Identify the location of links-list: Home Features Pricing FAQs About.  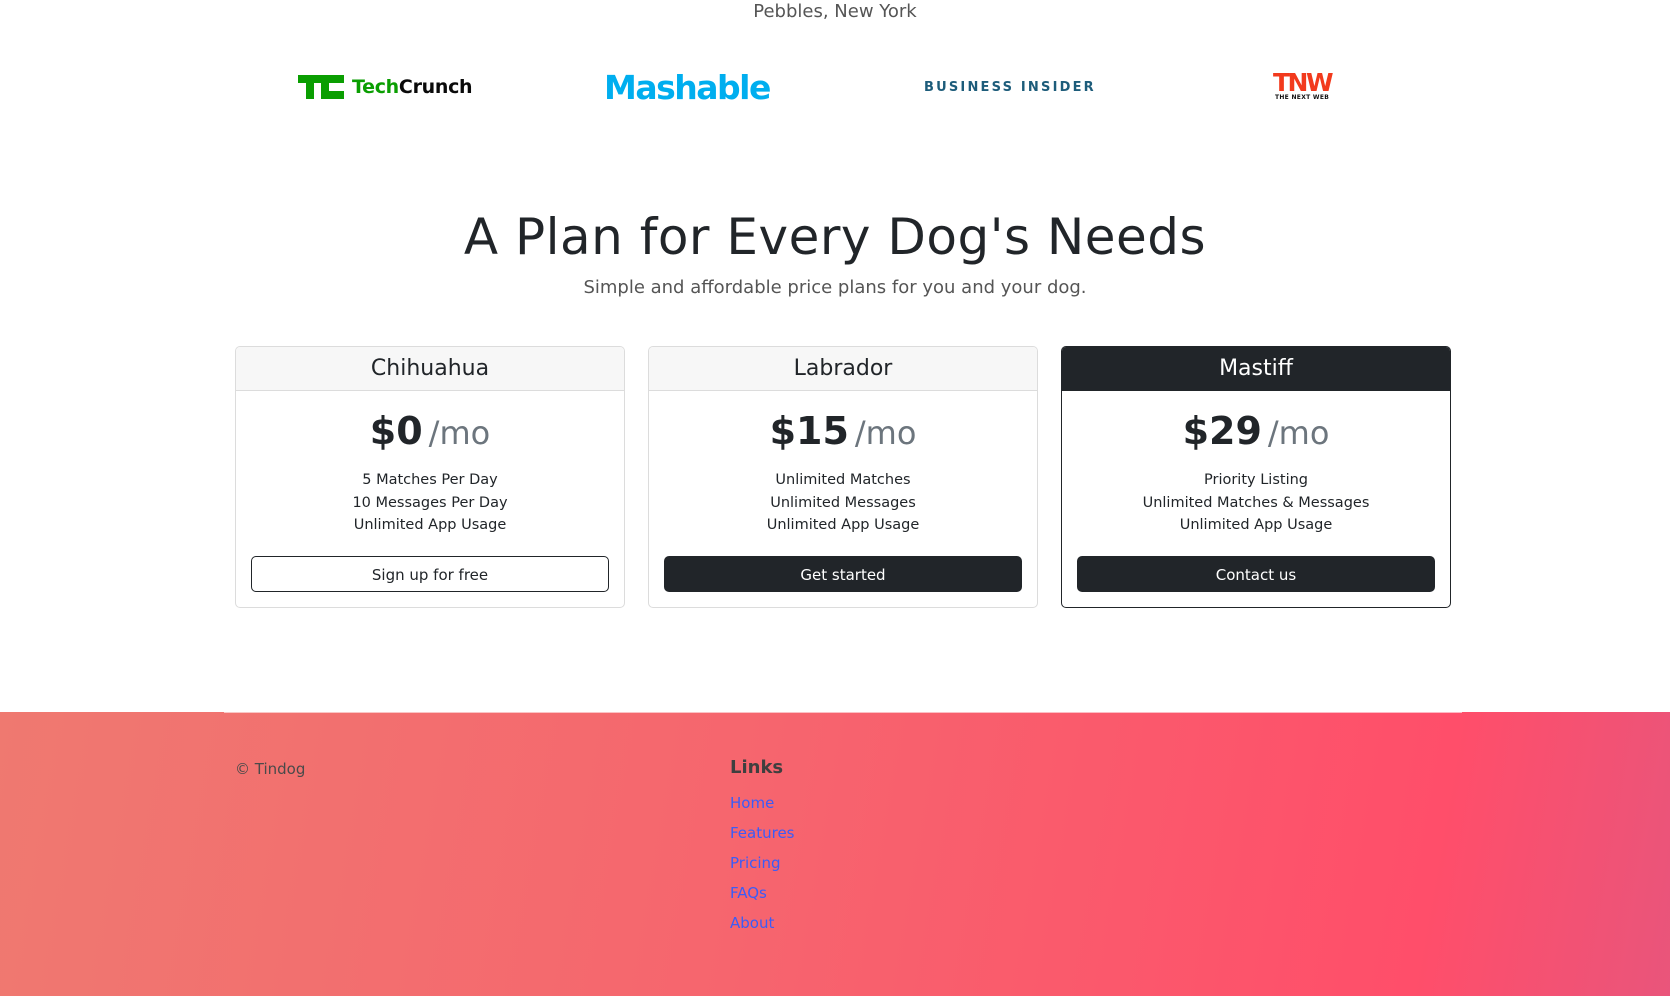
(762, 863).